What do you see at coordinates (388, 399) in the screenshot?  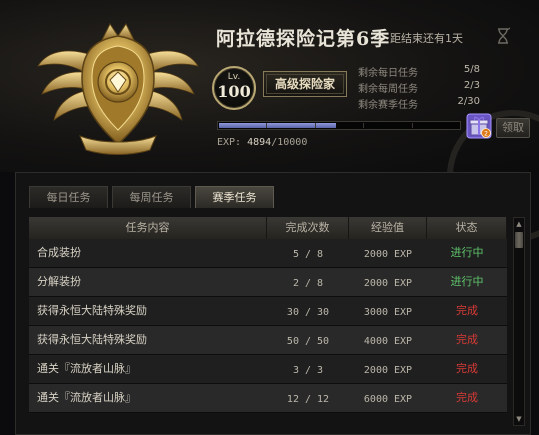 I see `task-exp: 6000 EXP` at bounding box center [388, 399].